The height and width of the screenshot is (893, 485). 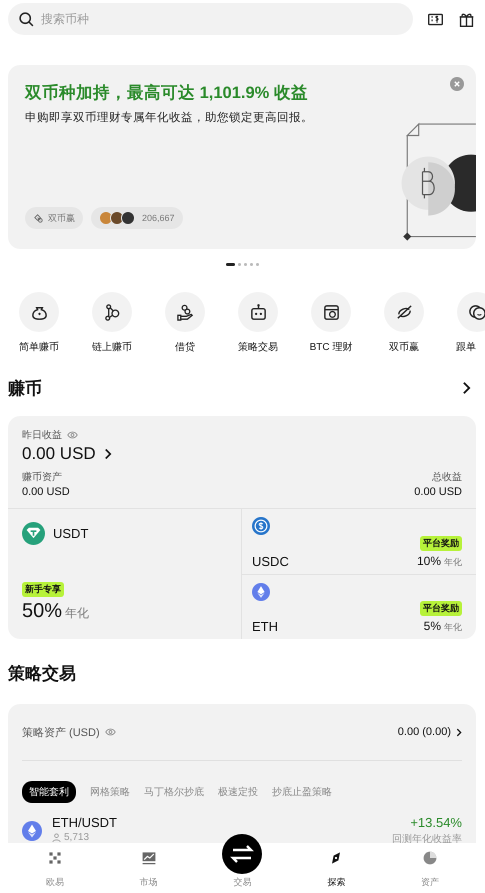 What do you see at coordinates (166, 93) in the screenshot?
I see `banner-title: 双币种加持，最高可达 1,101.9% 收益` at bounding box center [166, 93].